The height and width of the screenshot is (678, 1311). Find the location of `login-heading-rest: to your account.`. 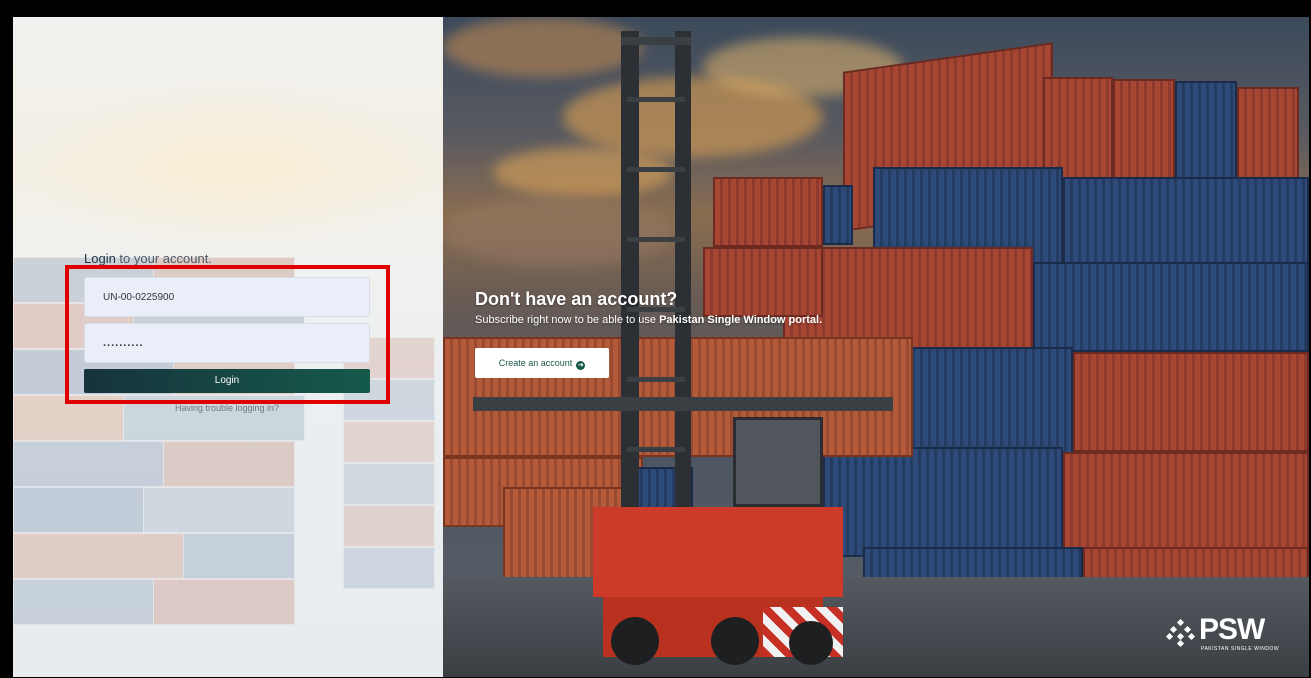

login-heading-rest: to your account. is located at coordinates (163, 258).